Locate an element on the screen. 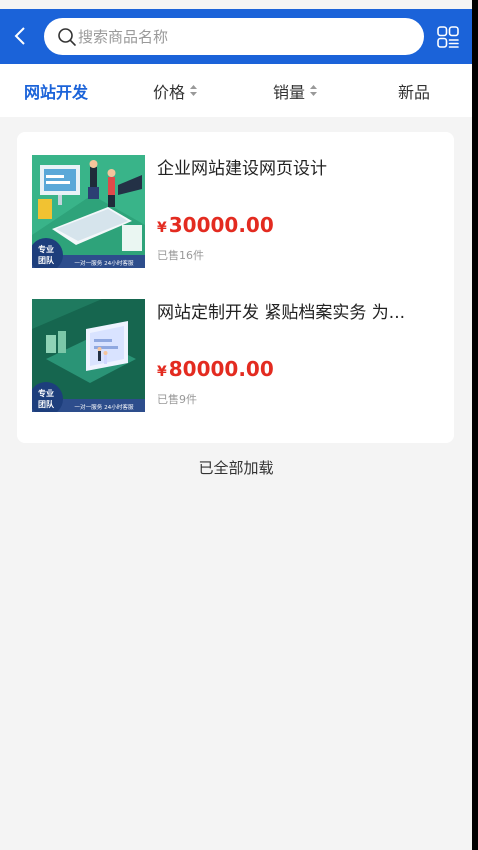 The height and width of the screenshot is (850, 478). product-title: 企业网站建设网页设计 is located at coordinates (242, 169).